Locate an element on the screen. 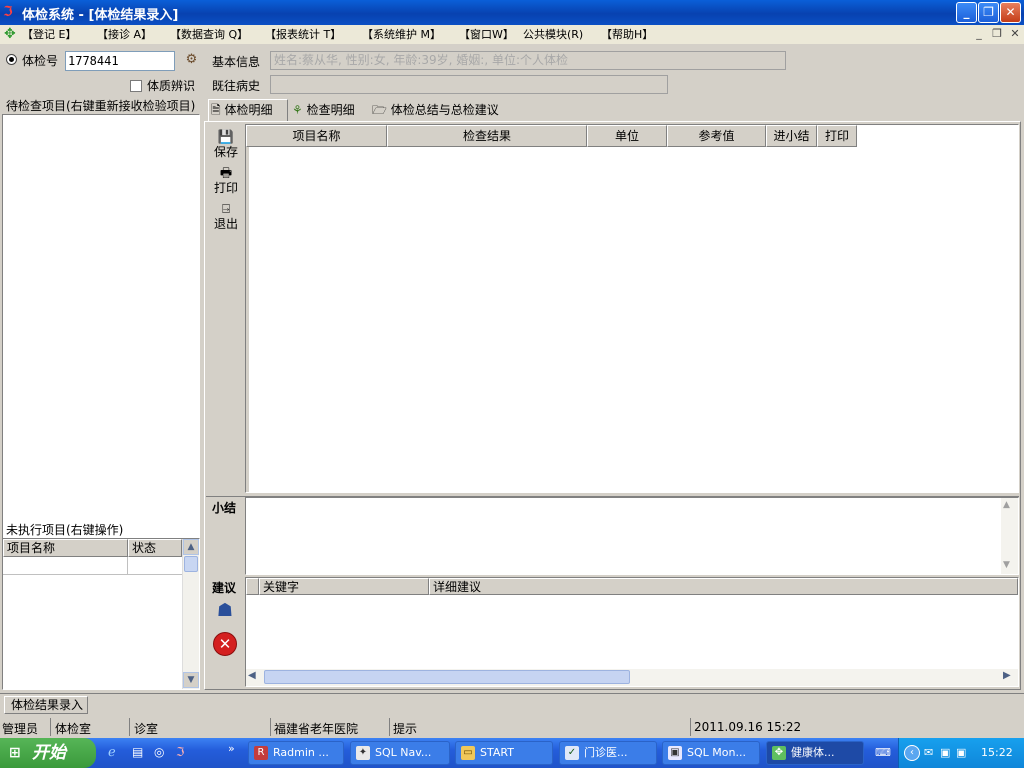 This screenshot has width=1024, height=768. menu-register: 【登记 E】 is located at coordinates (49, 34).